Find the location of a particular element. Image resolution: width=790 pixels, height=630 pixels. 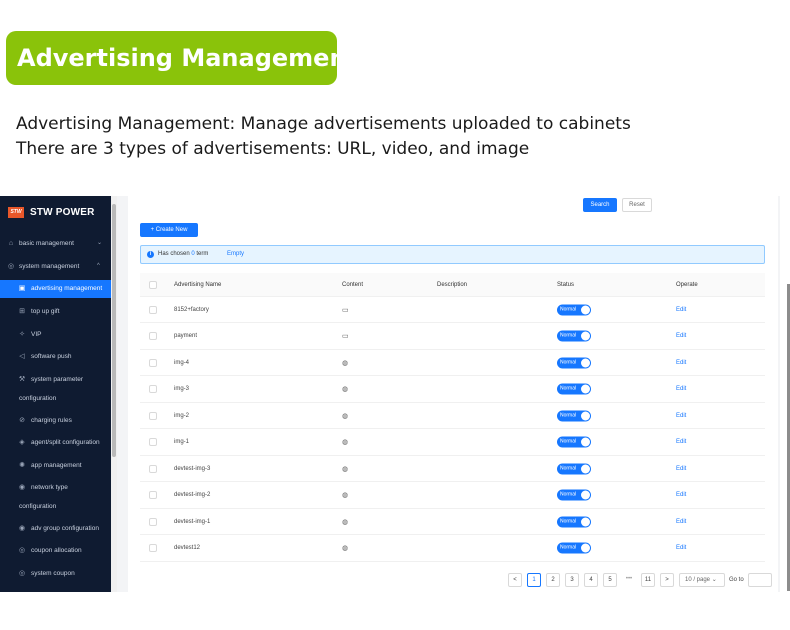

selection-prefix: Has chosen is located at coordinates (174, 254).